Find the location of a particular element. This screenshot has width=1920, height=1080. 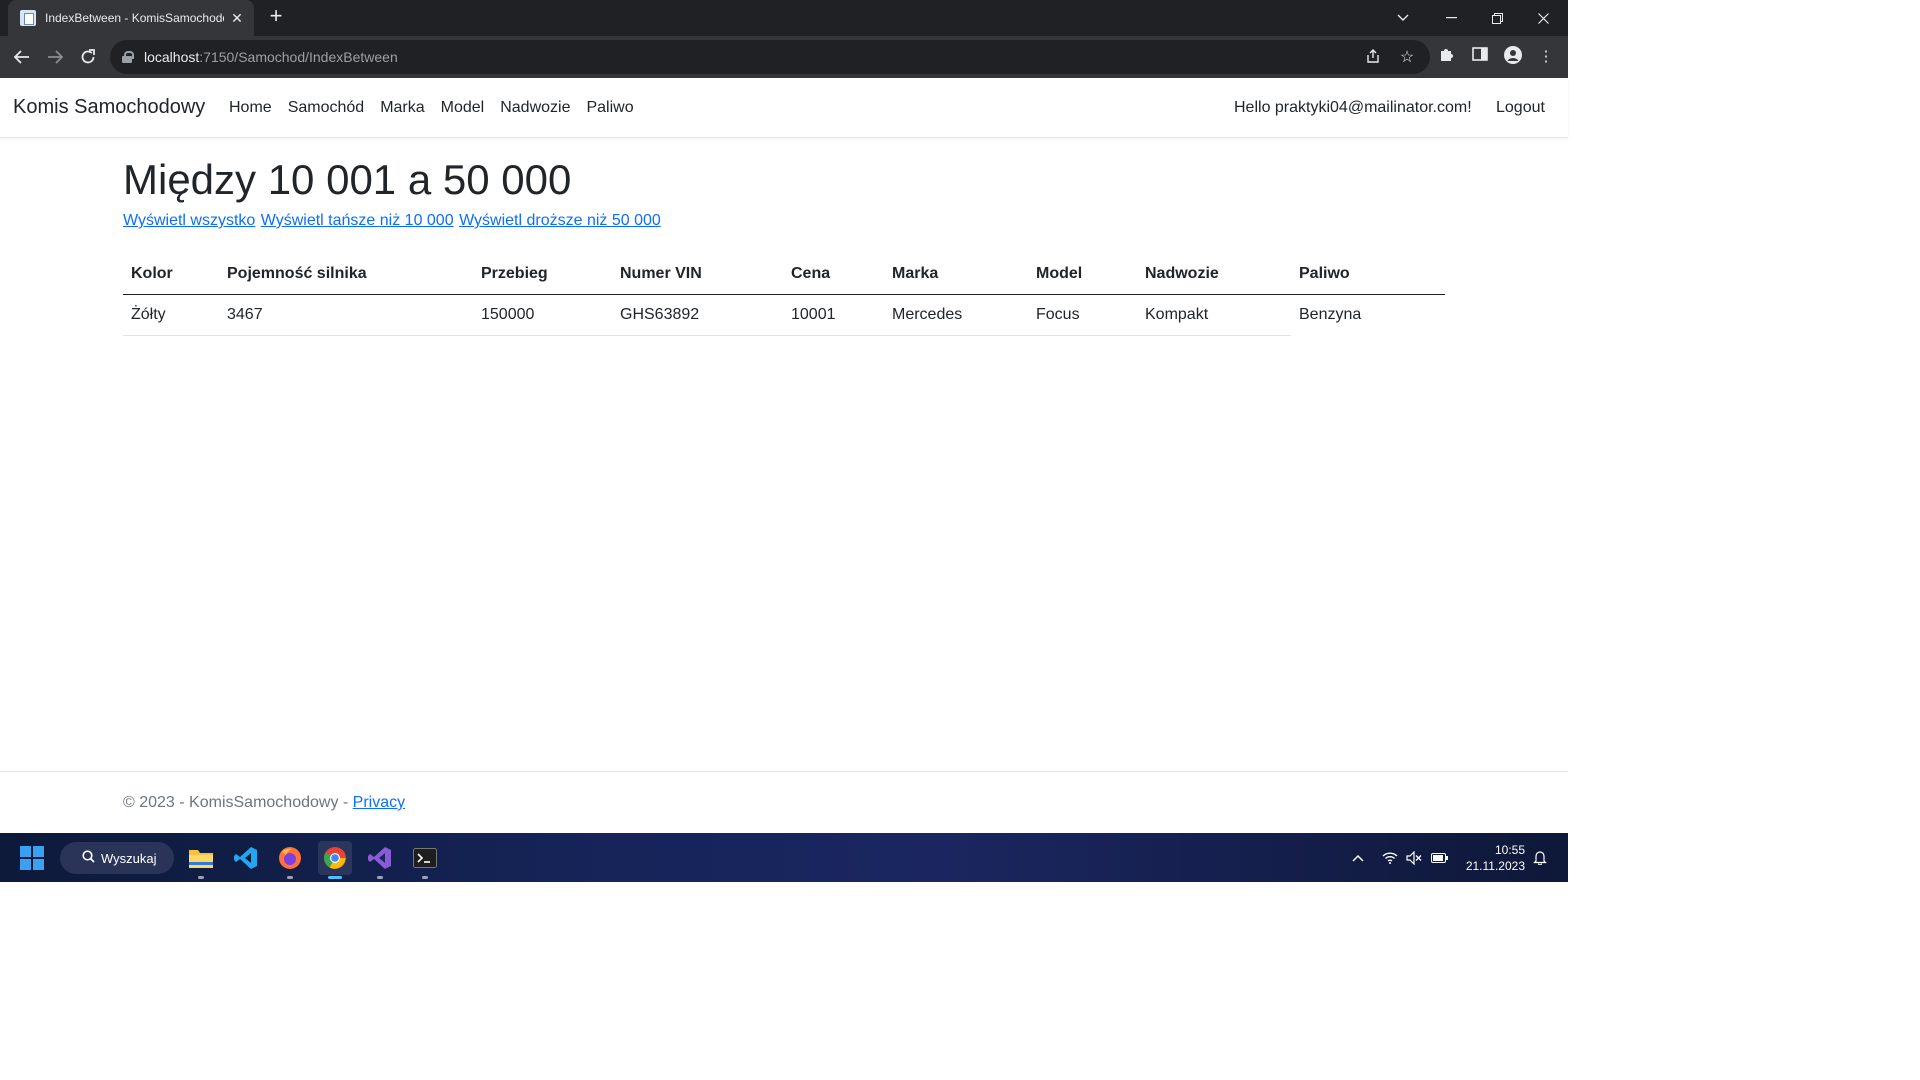

visual-studio-icon is located at coordinates (380, 860).